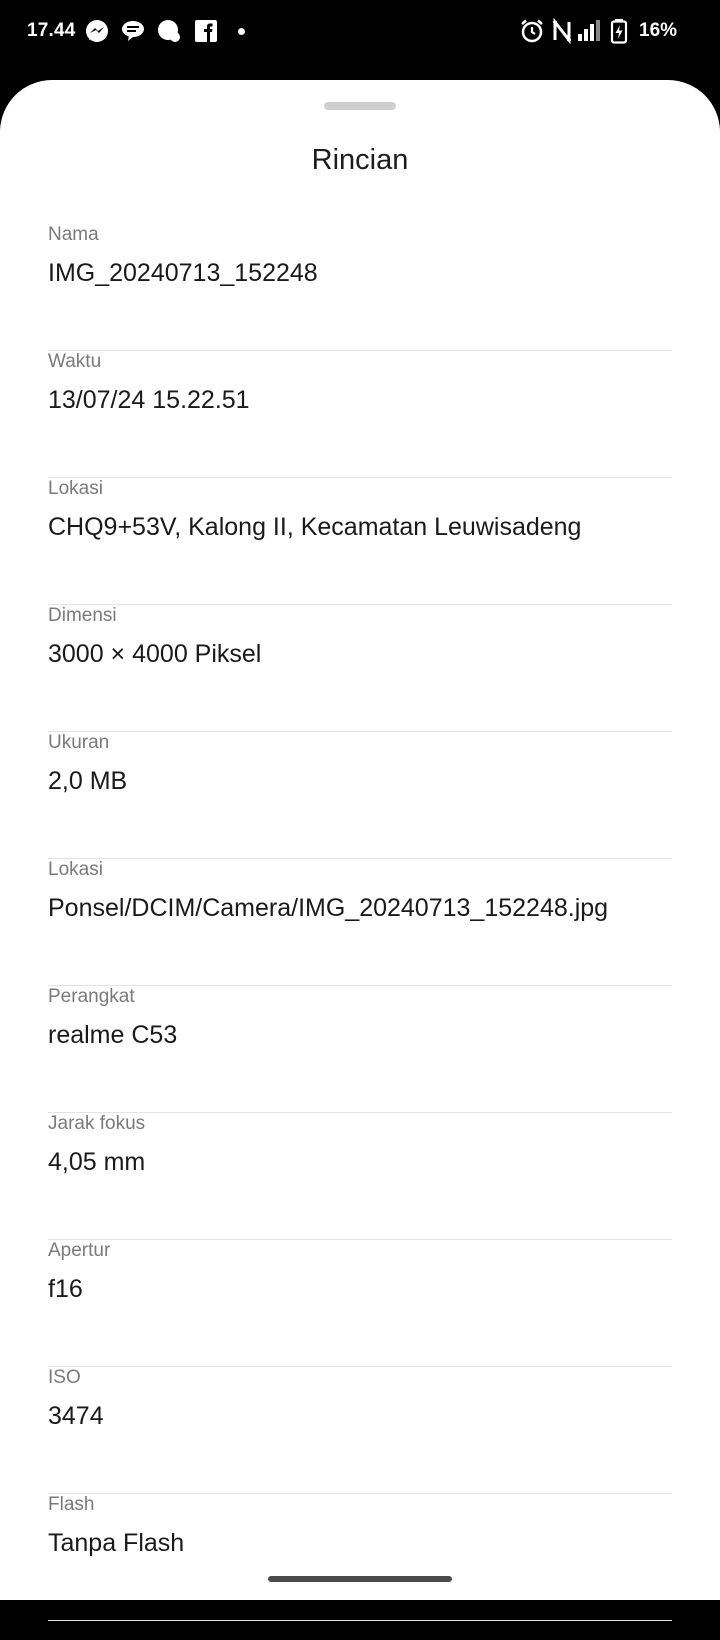  What do you see at coordinates (619, 31) in the screenshot?
I see `battery-charging-icon` at bounding box center [619, 31].